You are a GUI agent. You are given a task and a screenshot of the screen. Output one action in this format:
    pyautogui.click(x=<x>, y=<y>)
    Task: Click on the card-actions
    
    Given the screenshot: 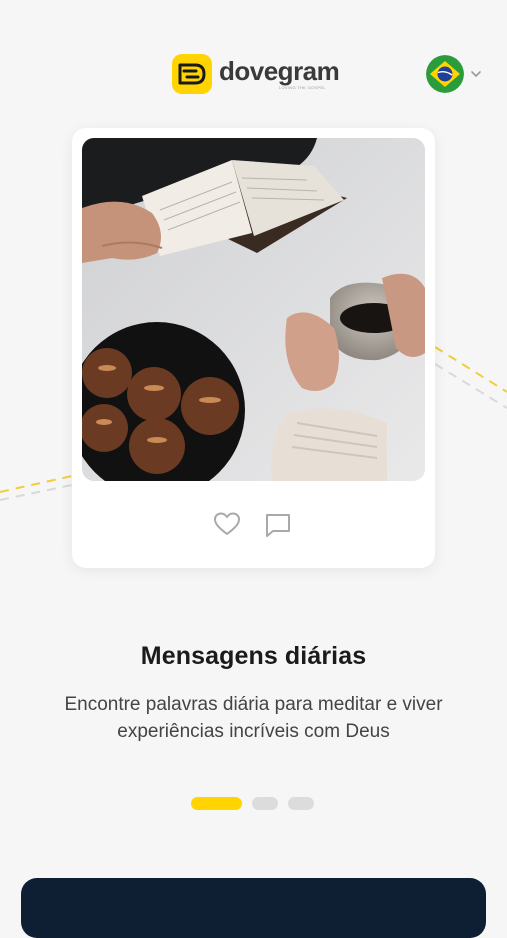 What is the action you would take?
    pyautogui.click(x=253, y=526)
    